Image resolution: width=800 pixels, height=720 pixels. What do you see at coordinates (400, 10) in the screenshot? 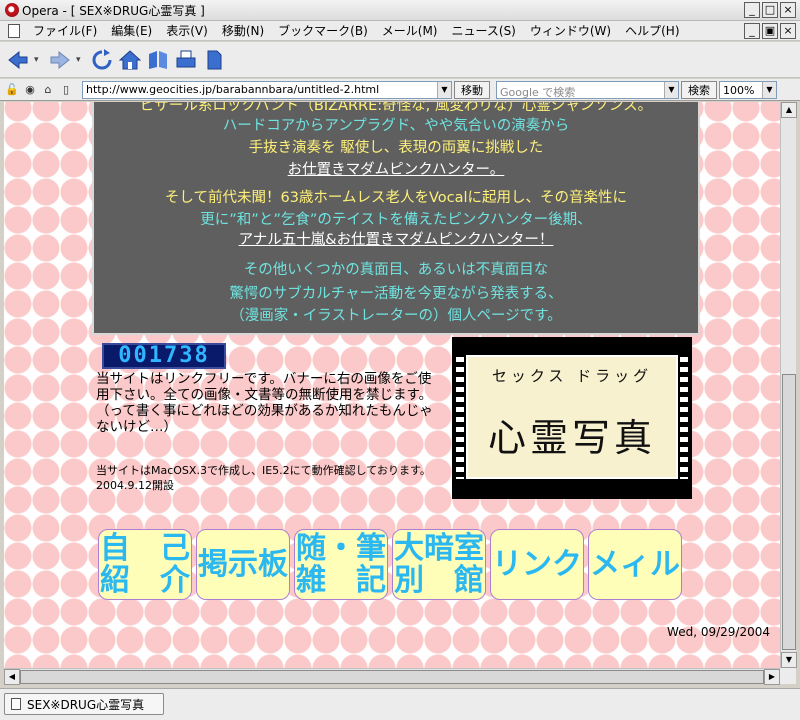
I see `title-bar: Opera - [ SEX※DRUG心霊写真 ] _ □ ×` at bounding box center [400, 10].